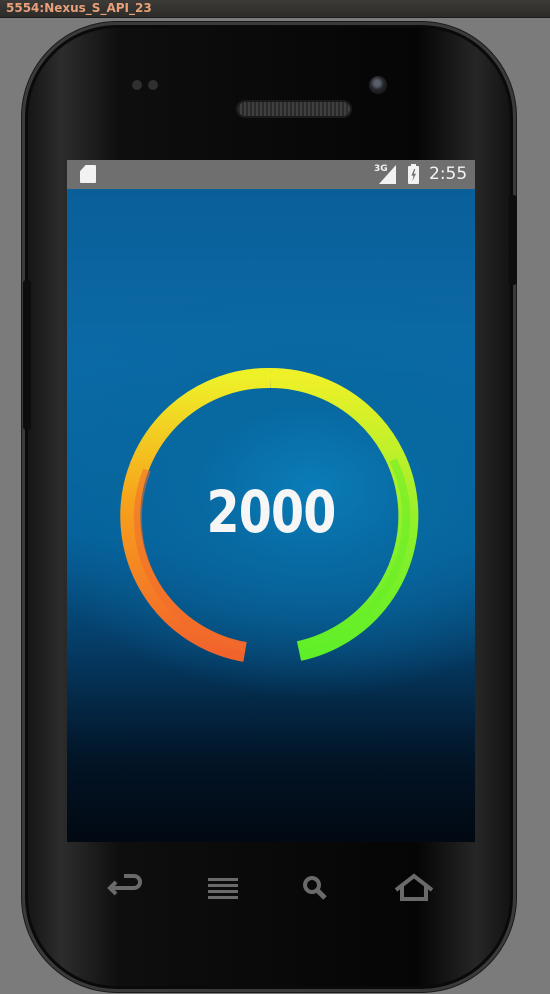  What do you see at coordinates (271, 512) in the screenshot?
I see `gauge-value: 2000` at bounding box center [271, 512].